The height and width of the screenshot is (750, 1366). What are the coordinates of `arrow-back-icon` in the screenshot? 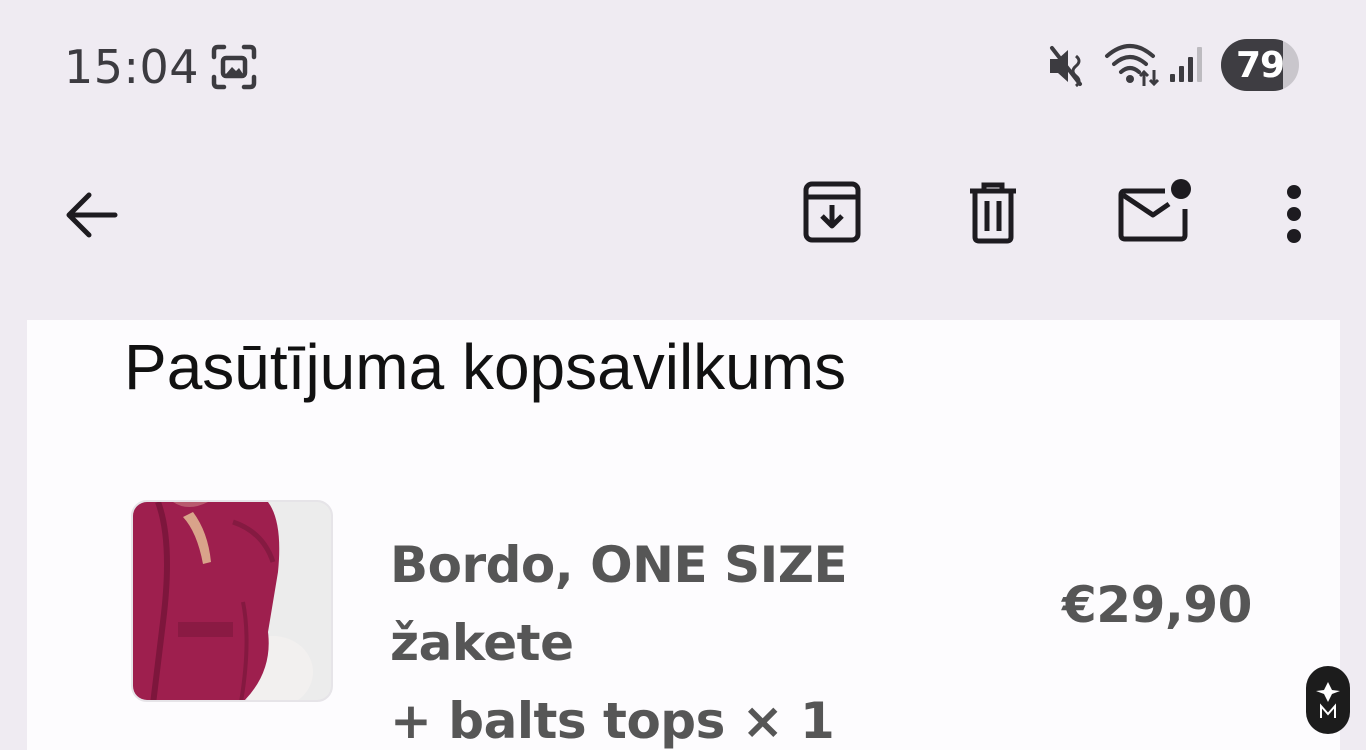 It's located at (92, 215).